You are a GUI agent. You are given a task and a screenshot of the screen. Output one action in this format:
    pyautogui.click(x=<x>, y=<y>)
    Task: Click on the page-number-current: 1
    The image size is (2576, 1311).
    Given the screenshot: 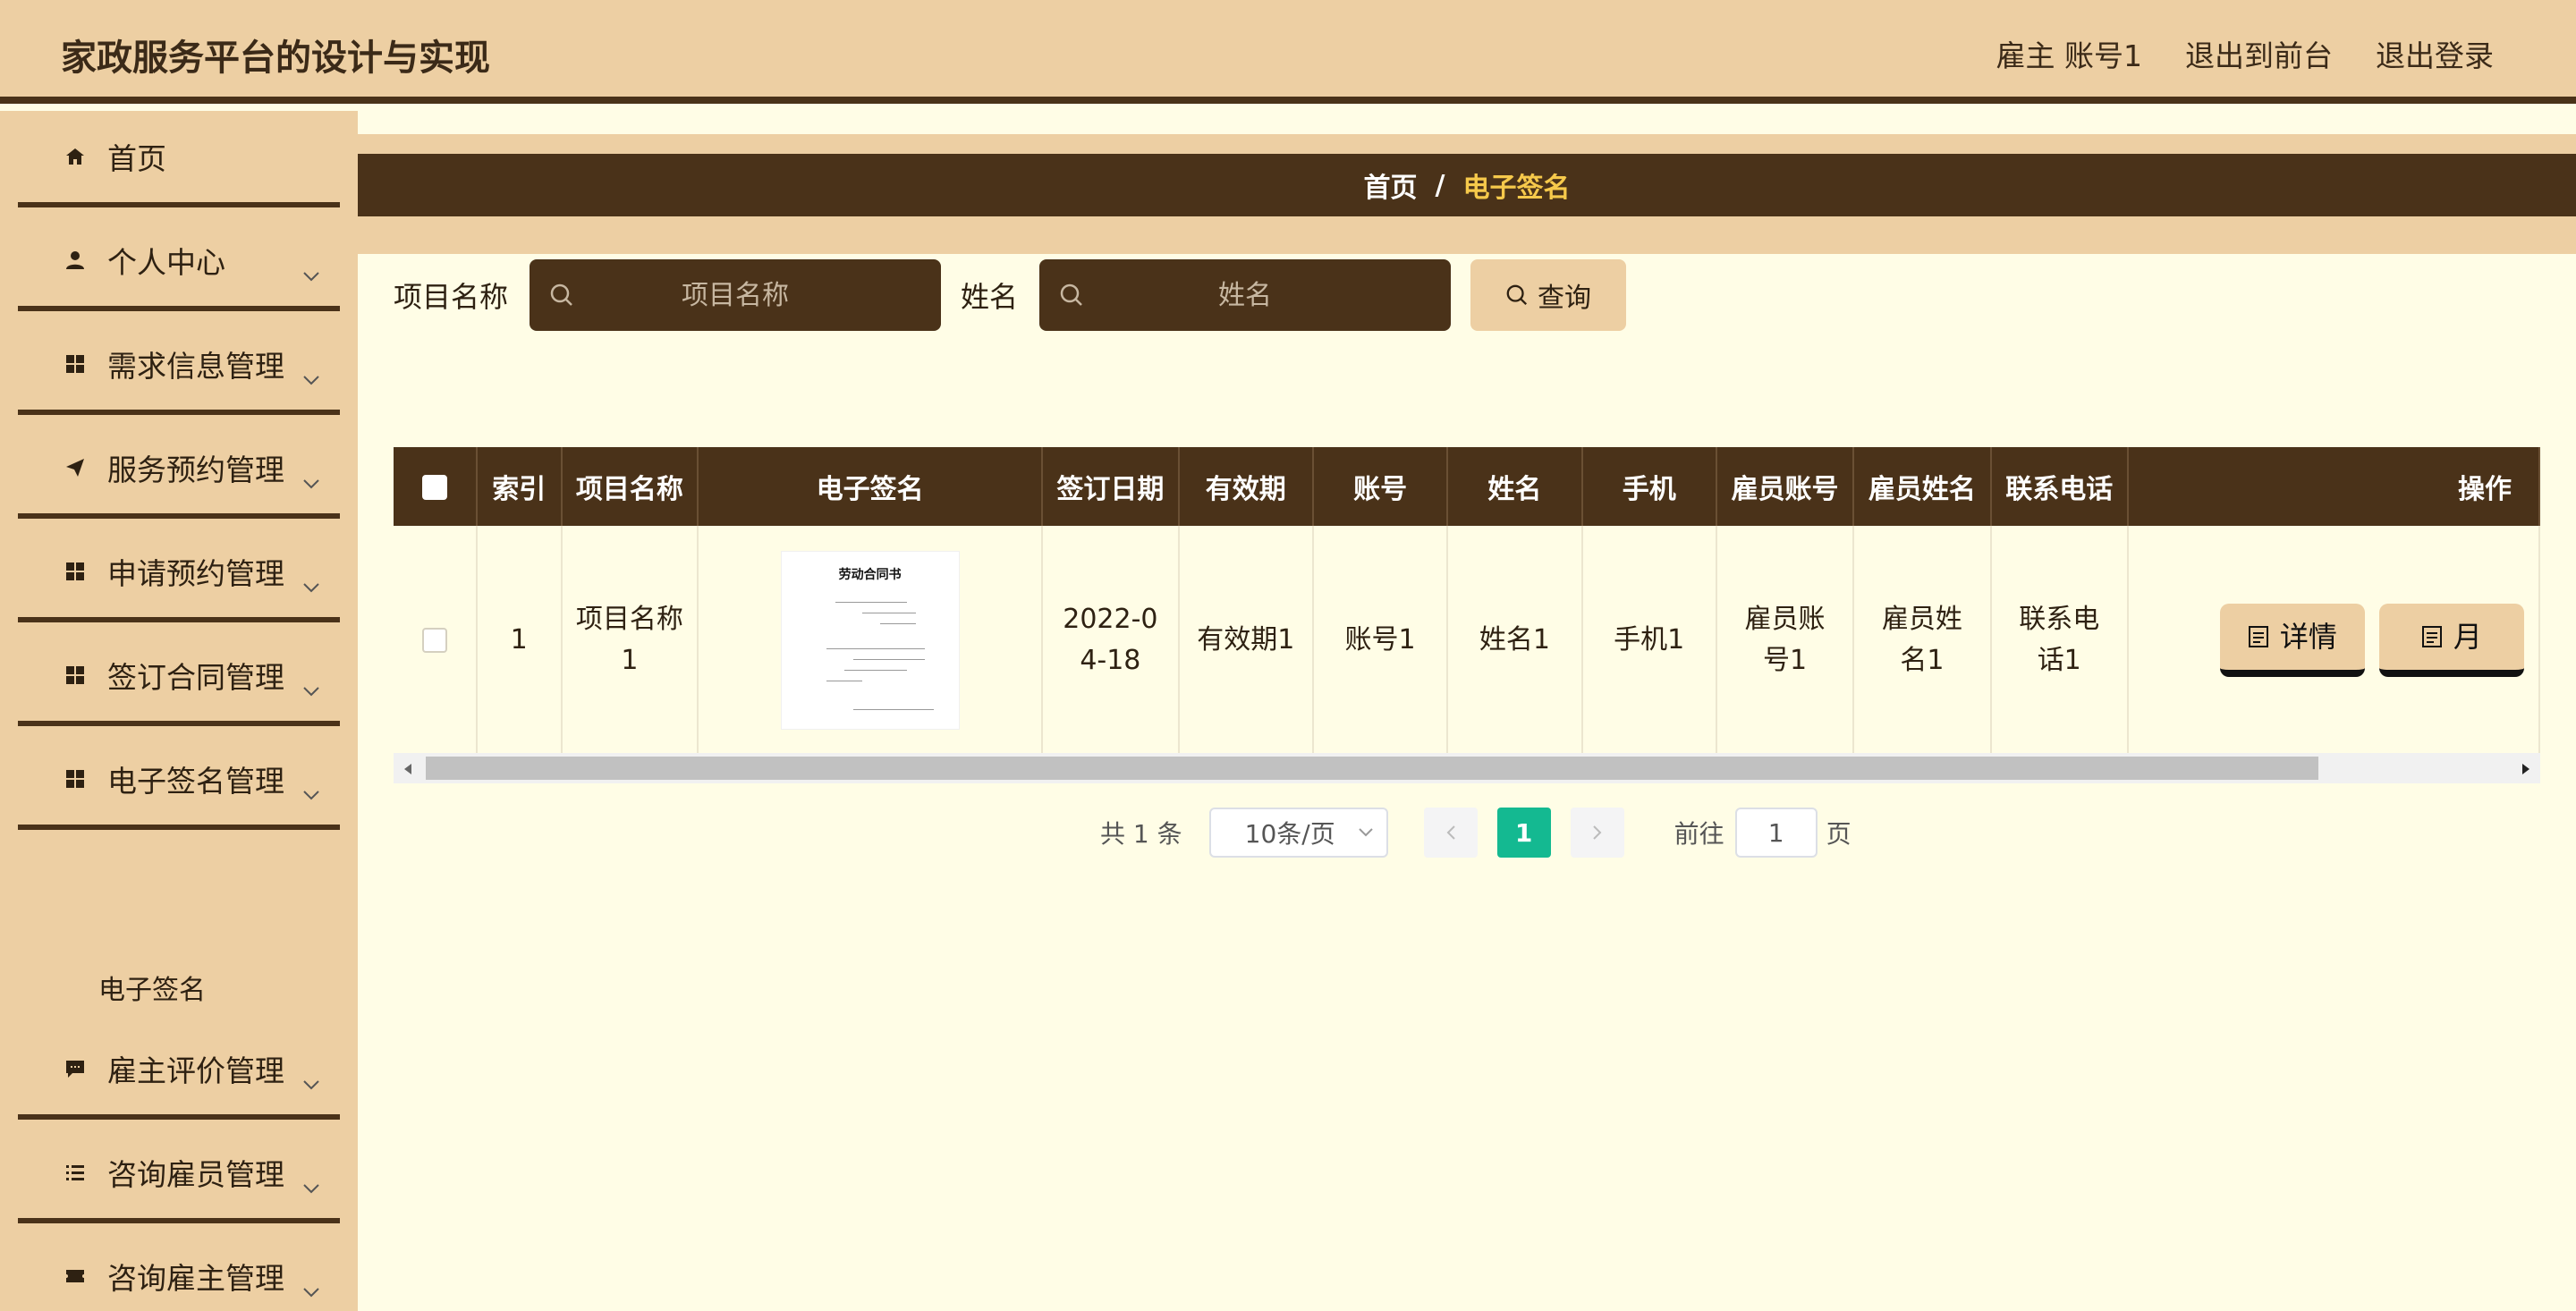 What is the action you would take?
    pyautogui.click(x=1523, y=833)
    